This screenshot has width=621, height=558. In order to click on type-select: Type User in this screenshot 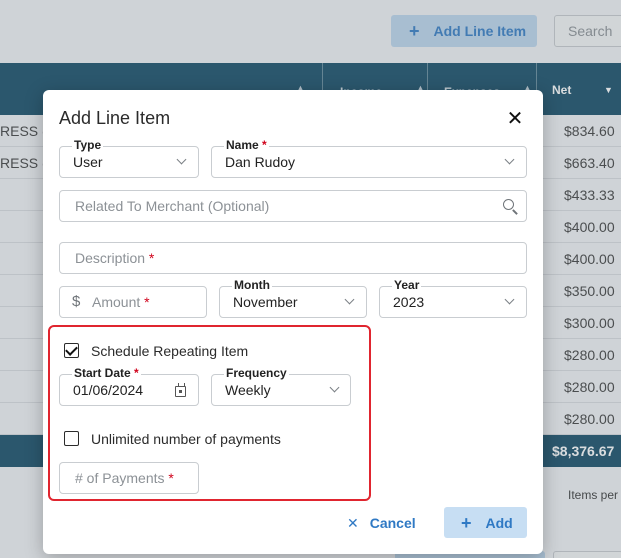, I will do `click(129, 158)`.